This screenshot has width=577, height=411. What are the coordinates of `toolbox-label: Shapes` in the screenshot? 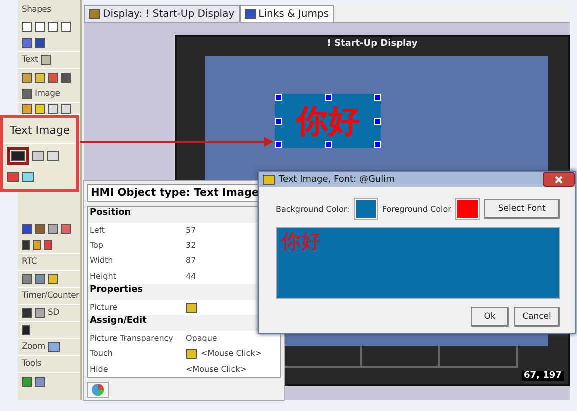 It's located at (37, 9).